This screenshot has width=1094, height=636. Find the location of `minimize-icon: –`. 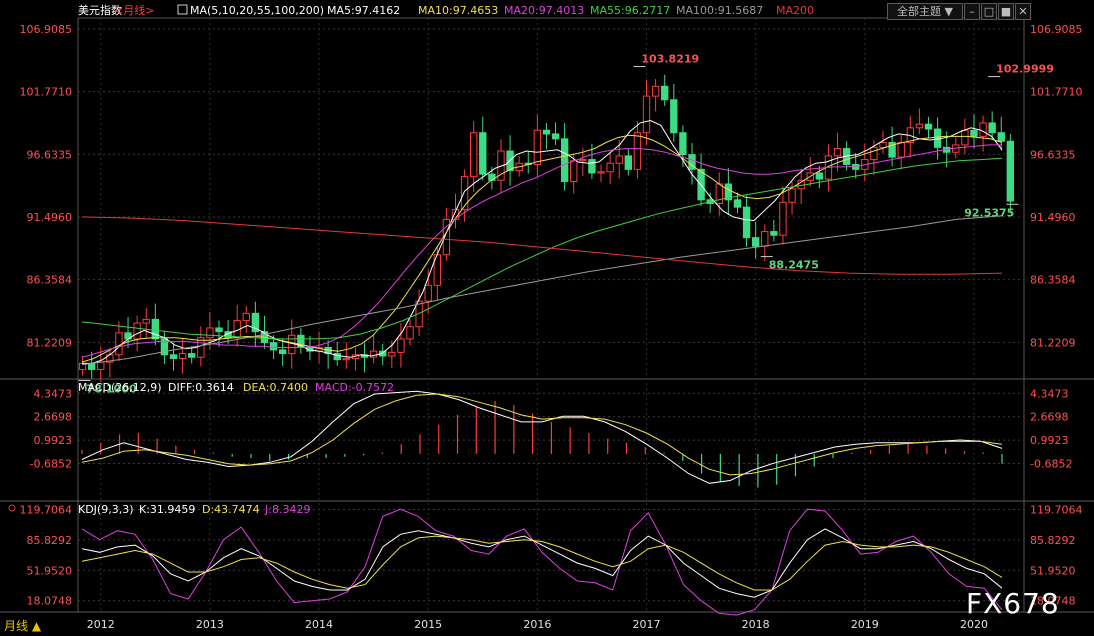

minimize-icon: – is located at coordinates (972, 11).